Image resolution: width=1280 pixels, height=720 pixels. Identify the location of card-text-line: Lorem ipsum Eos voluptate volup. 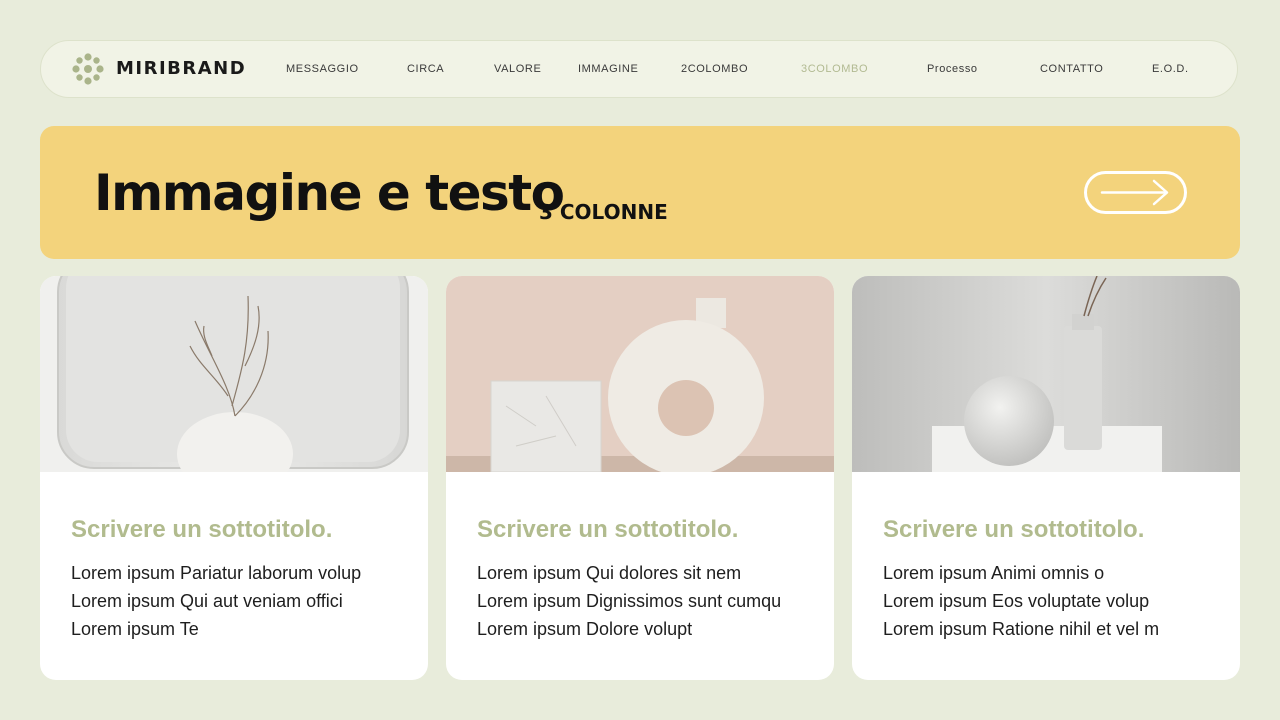
(1016, 601).